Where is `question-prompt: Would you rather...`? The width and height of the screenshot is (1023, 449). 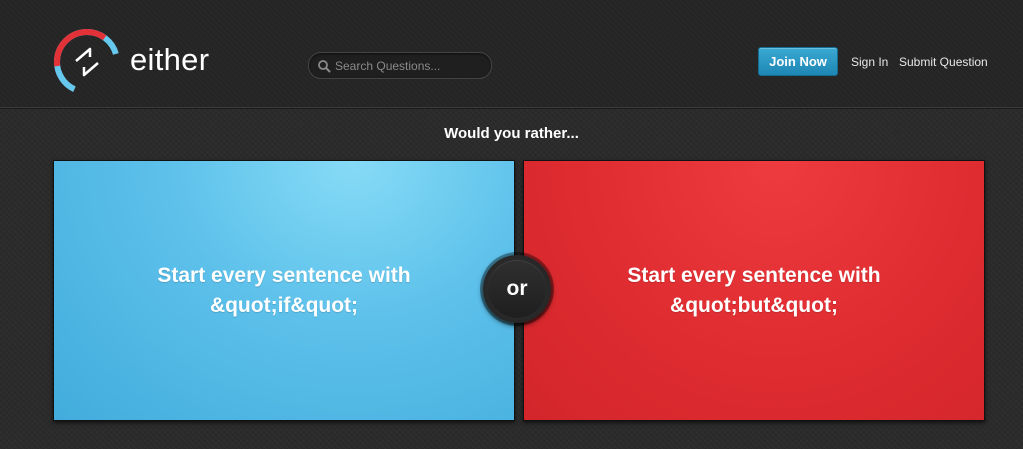 question-prompt: Would you rather... is located at coordinates (511, 133).